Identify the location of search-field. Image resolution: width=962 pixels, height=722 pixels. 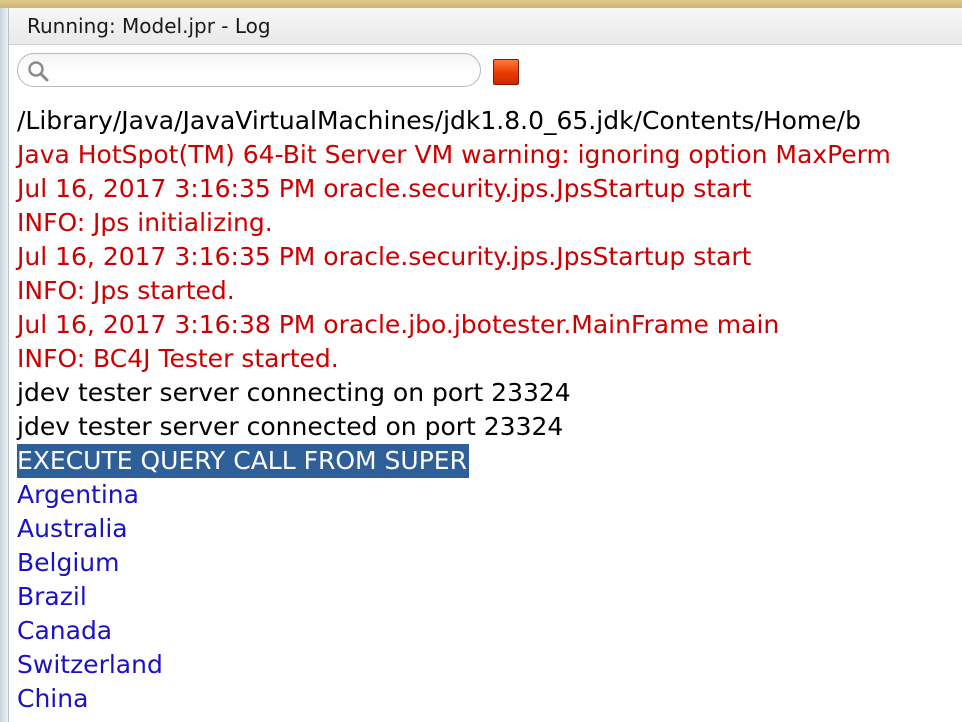
(249, 70).